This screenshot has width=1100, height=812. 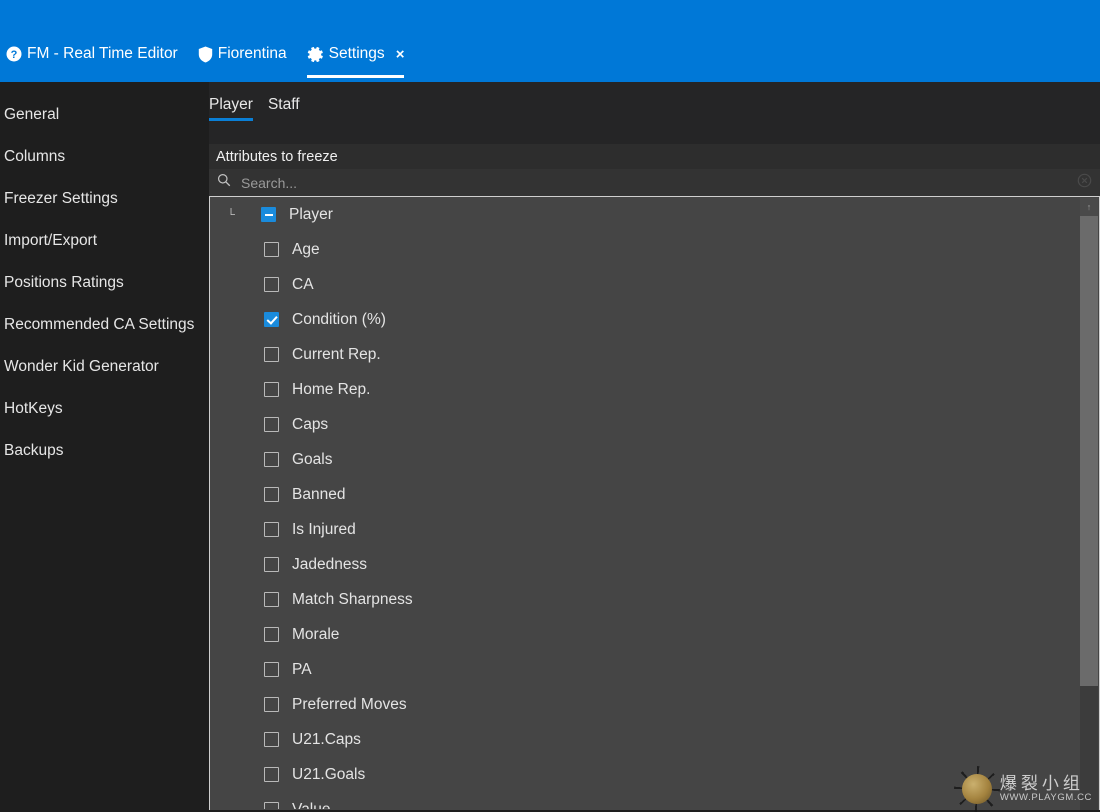 I want to click on tab-fm-real-time-editor: ? FM - Real Time Editor, so click(x=96, y=60).